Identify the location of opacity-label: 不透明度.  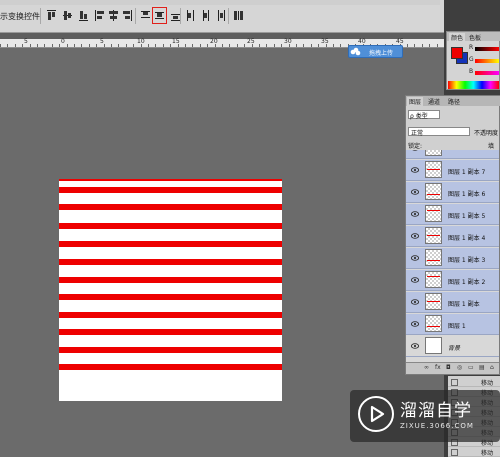
(486, 133).